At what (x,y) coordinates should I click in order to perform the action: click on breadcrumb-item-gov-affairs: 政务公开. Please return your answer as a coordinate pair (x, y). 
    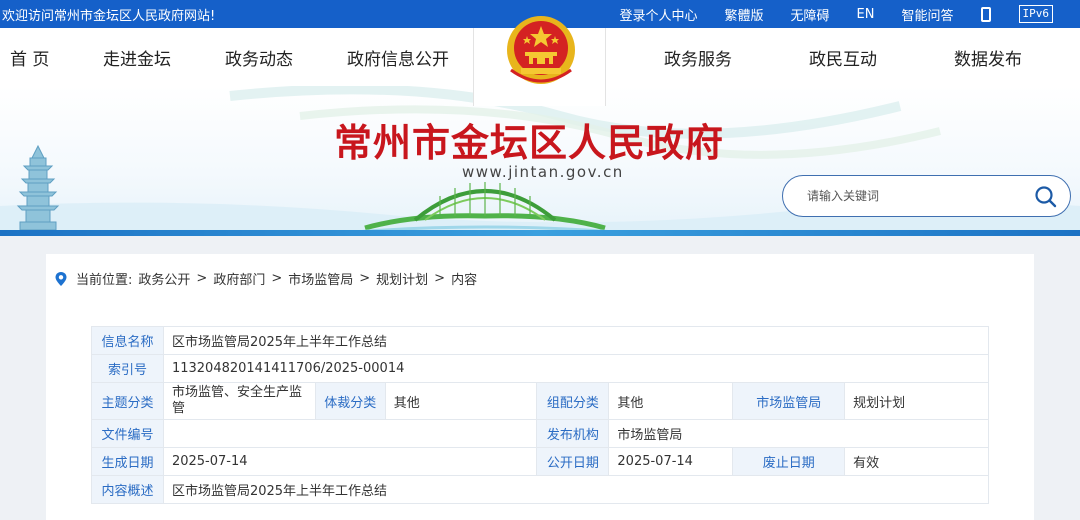
    Looking at the image, I should click on (164, 278).